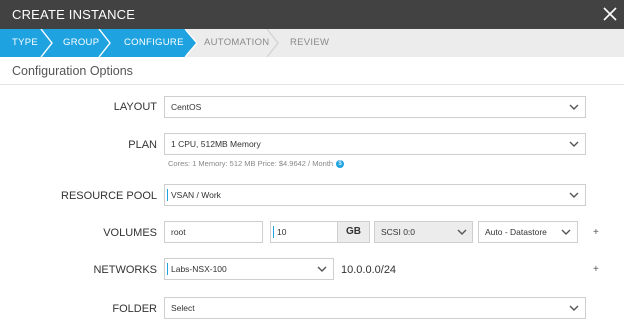 The width and height of the screenshot is (624, 332). I want to click on add-volume-button: +, so click(596, 232).